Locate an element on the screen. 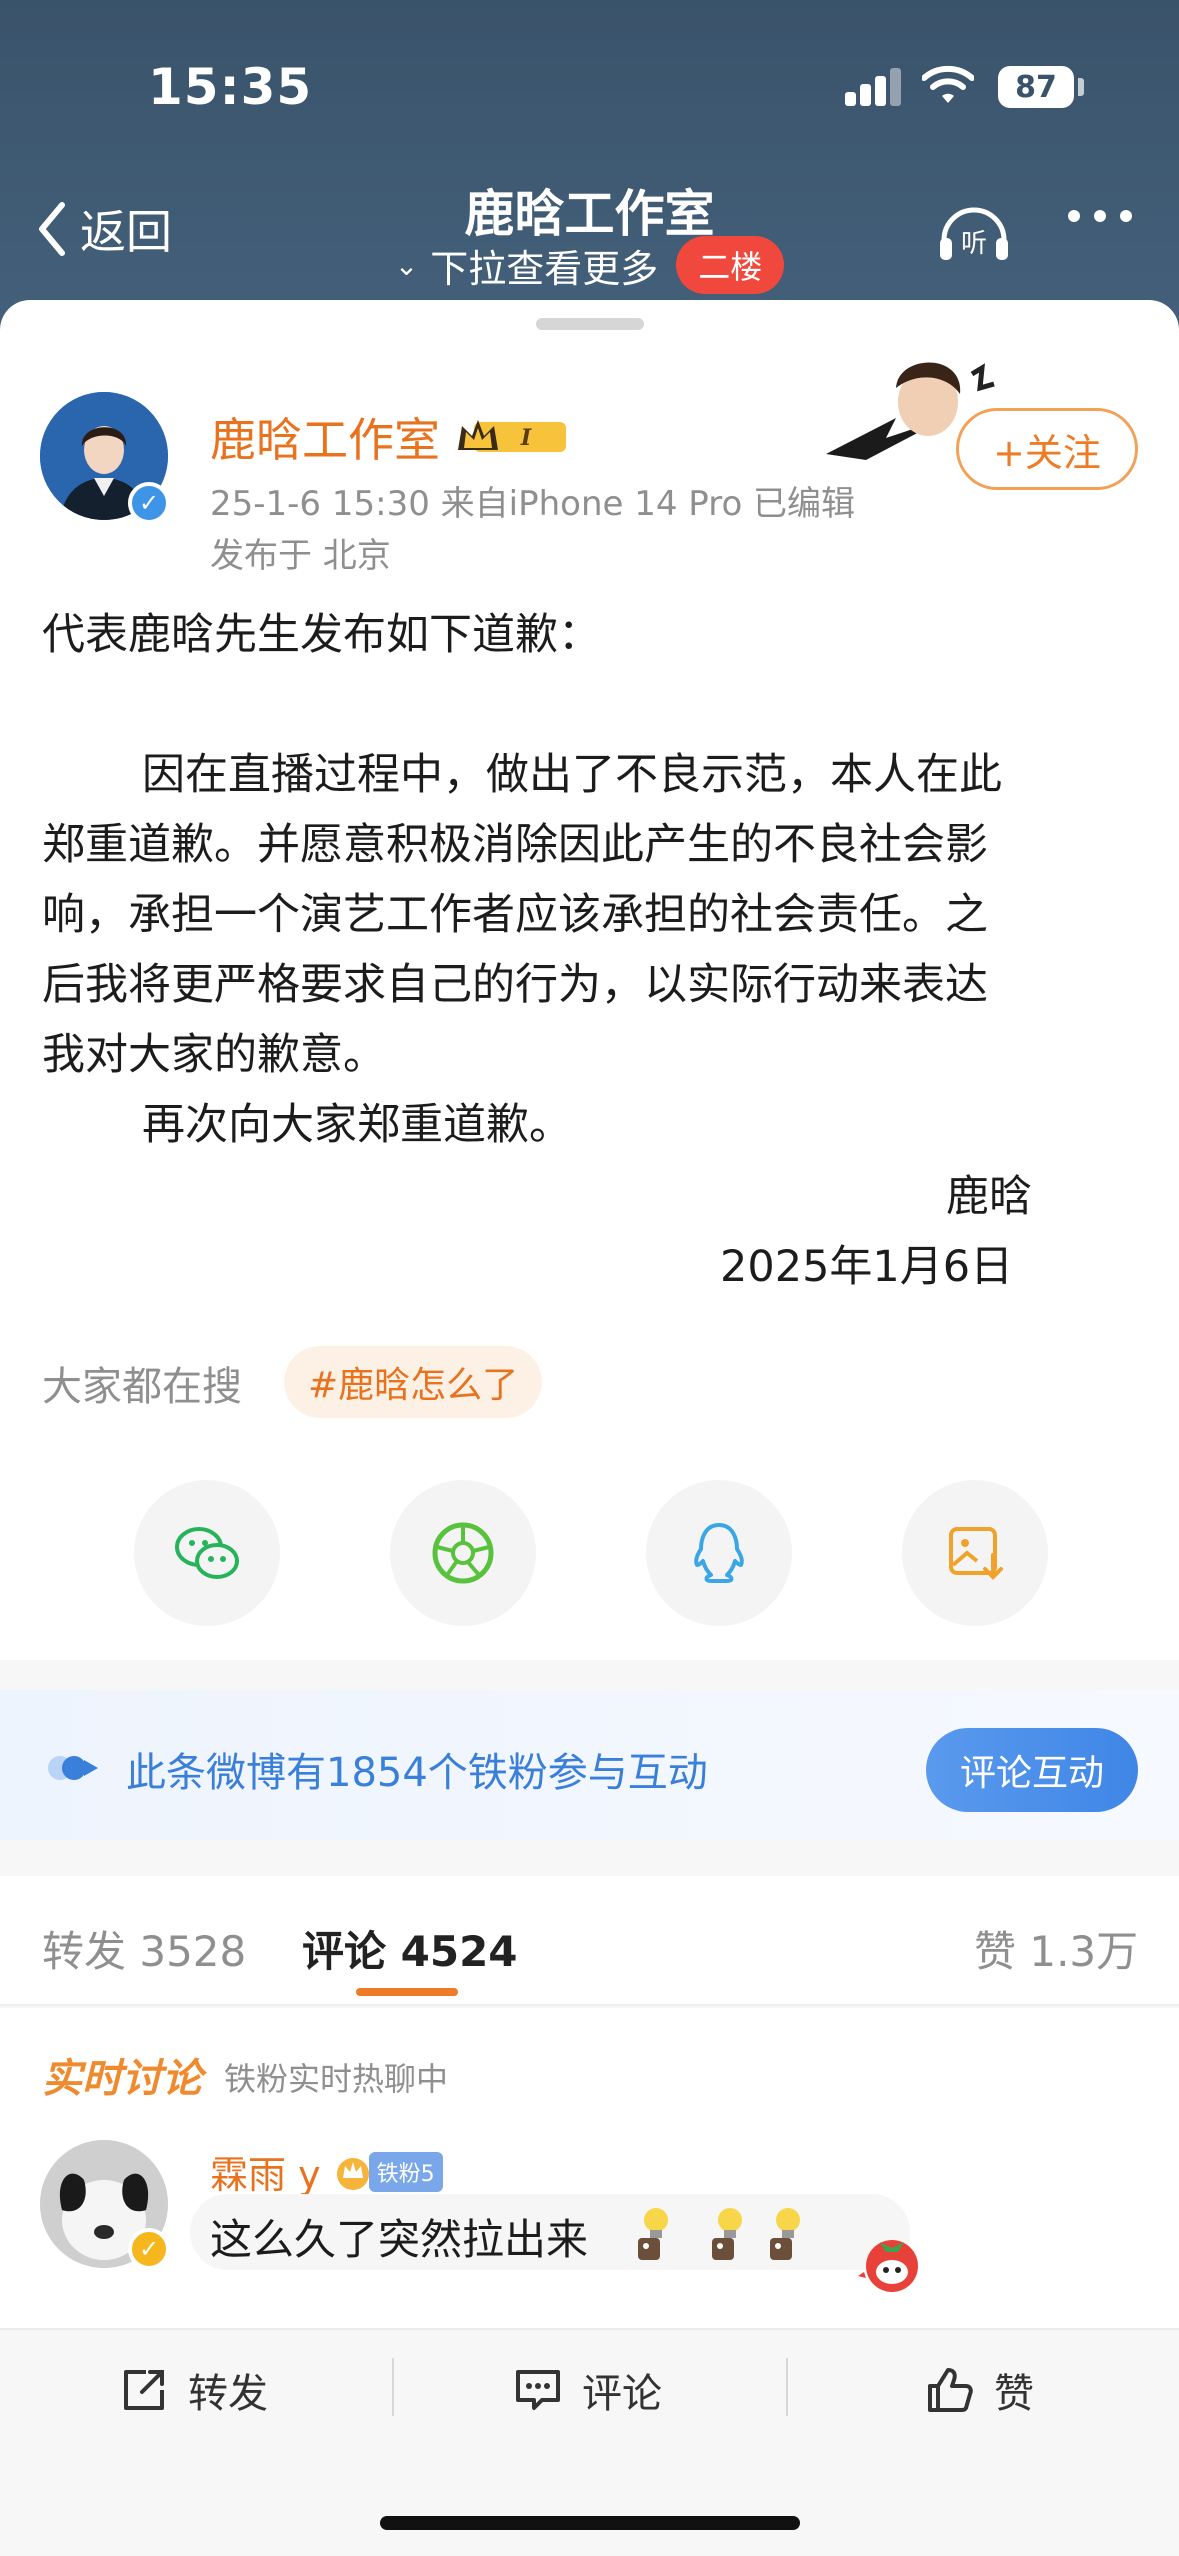 The width and height of the screenshot is (1179, 2556). live-discussion-subtitle: 铁粉实时热聊中 is located at coordinates (336, 2079).